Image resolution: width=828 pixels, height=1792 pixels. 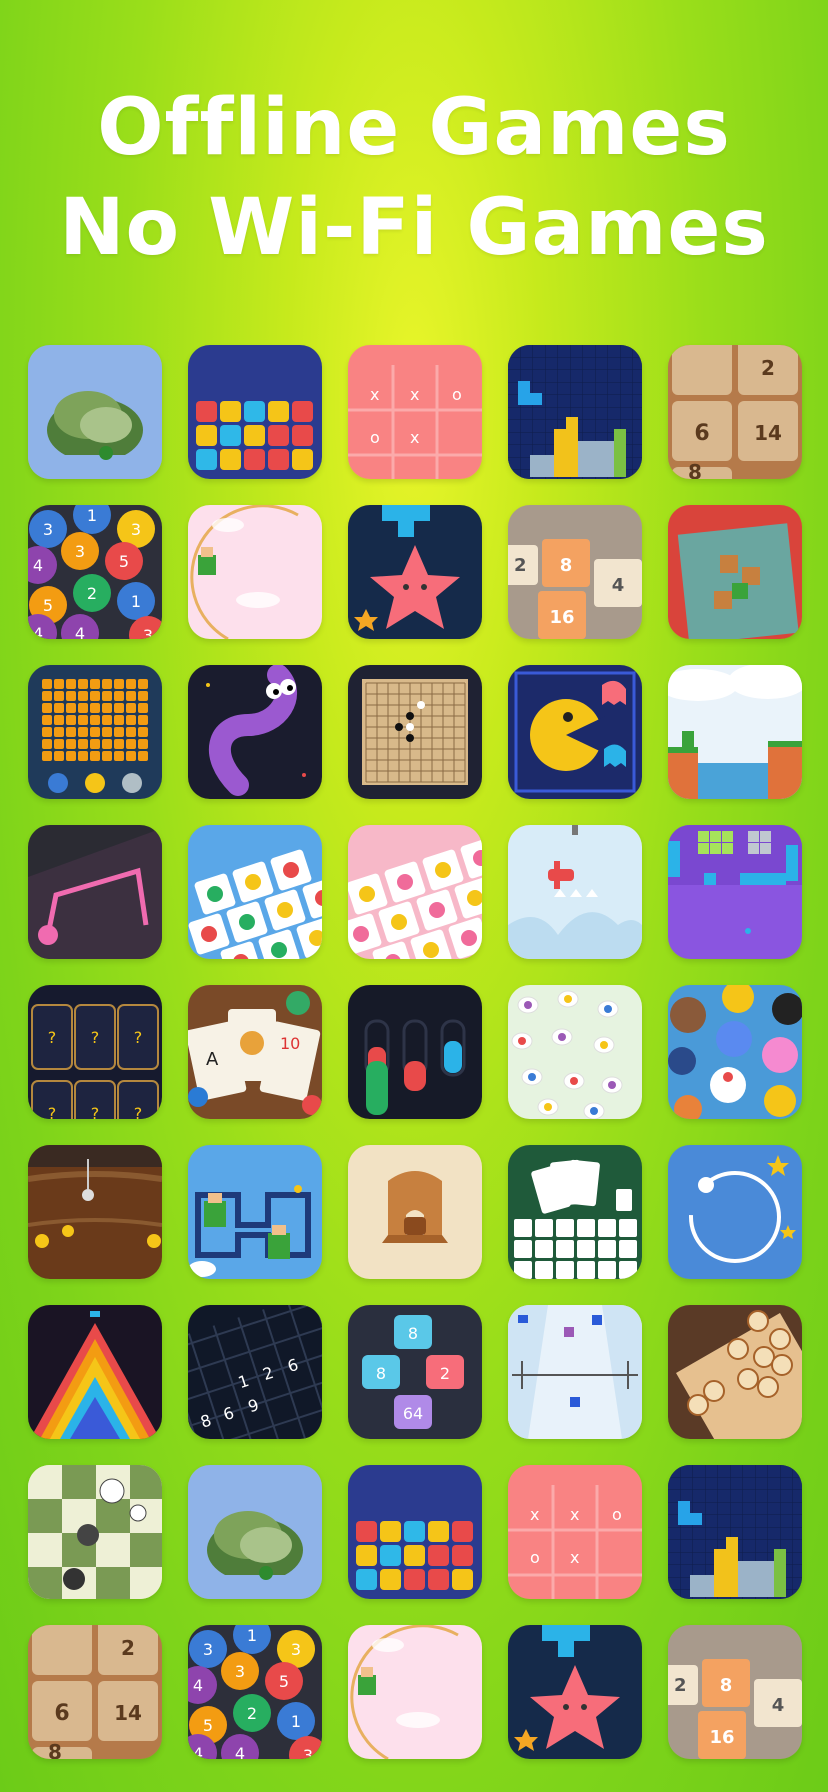 I want to click on one-line-path-artwork, so click(x=95, y=892).